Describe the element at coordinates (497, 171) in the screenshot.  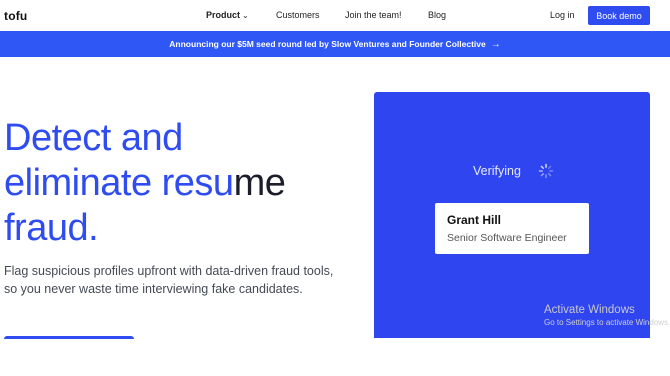
I see `verifying-status: Verifying` at that location.